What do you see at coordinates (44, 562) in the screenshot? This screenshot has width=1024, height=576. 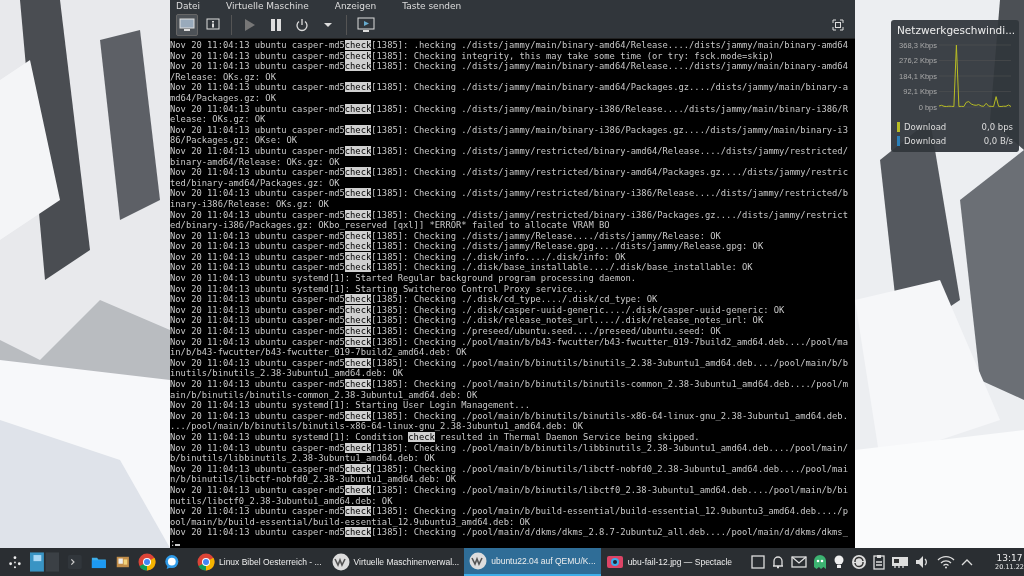 I see `desktop-pager` at bounding box center [44, 562].